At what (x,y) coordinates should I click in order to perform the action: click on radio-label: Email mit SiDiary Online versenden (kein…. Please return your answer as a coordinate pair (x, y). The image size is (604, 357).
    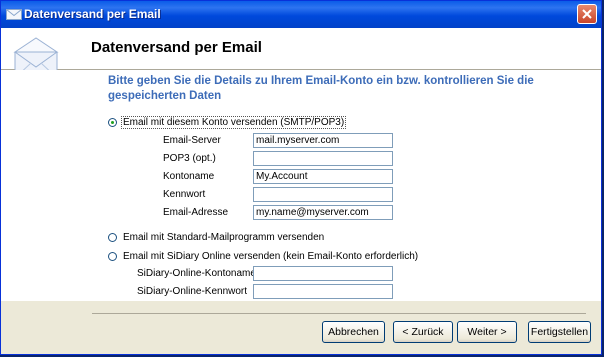
    Looking at the image, I should click on (271, 256).